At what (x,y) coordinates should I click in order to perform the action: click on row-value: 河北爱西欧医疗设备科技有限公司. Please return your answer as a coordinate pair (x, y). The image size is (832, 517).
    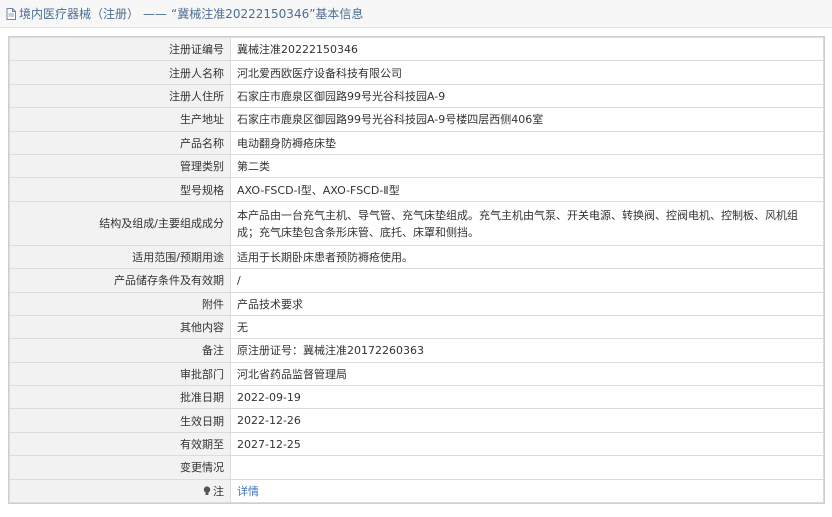
    Looking at the image, I should click on (527, 72).